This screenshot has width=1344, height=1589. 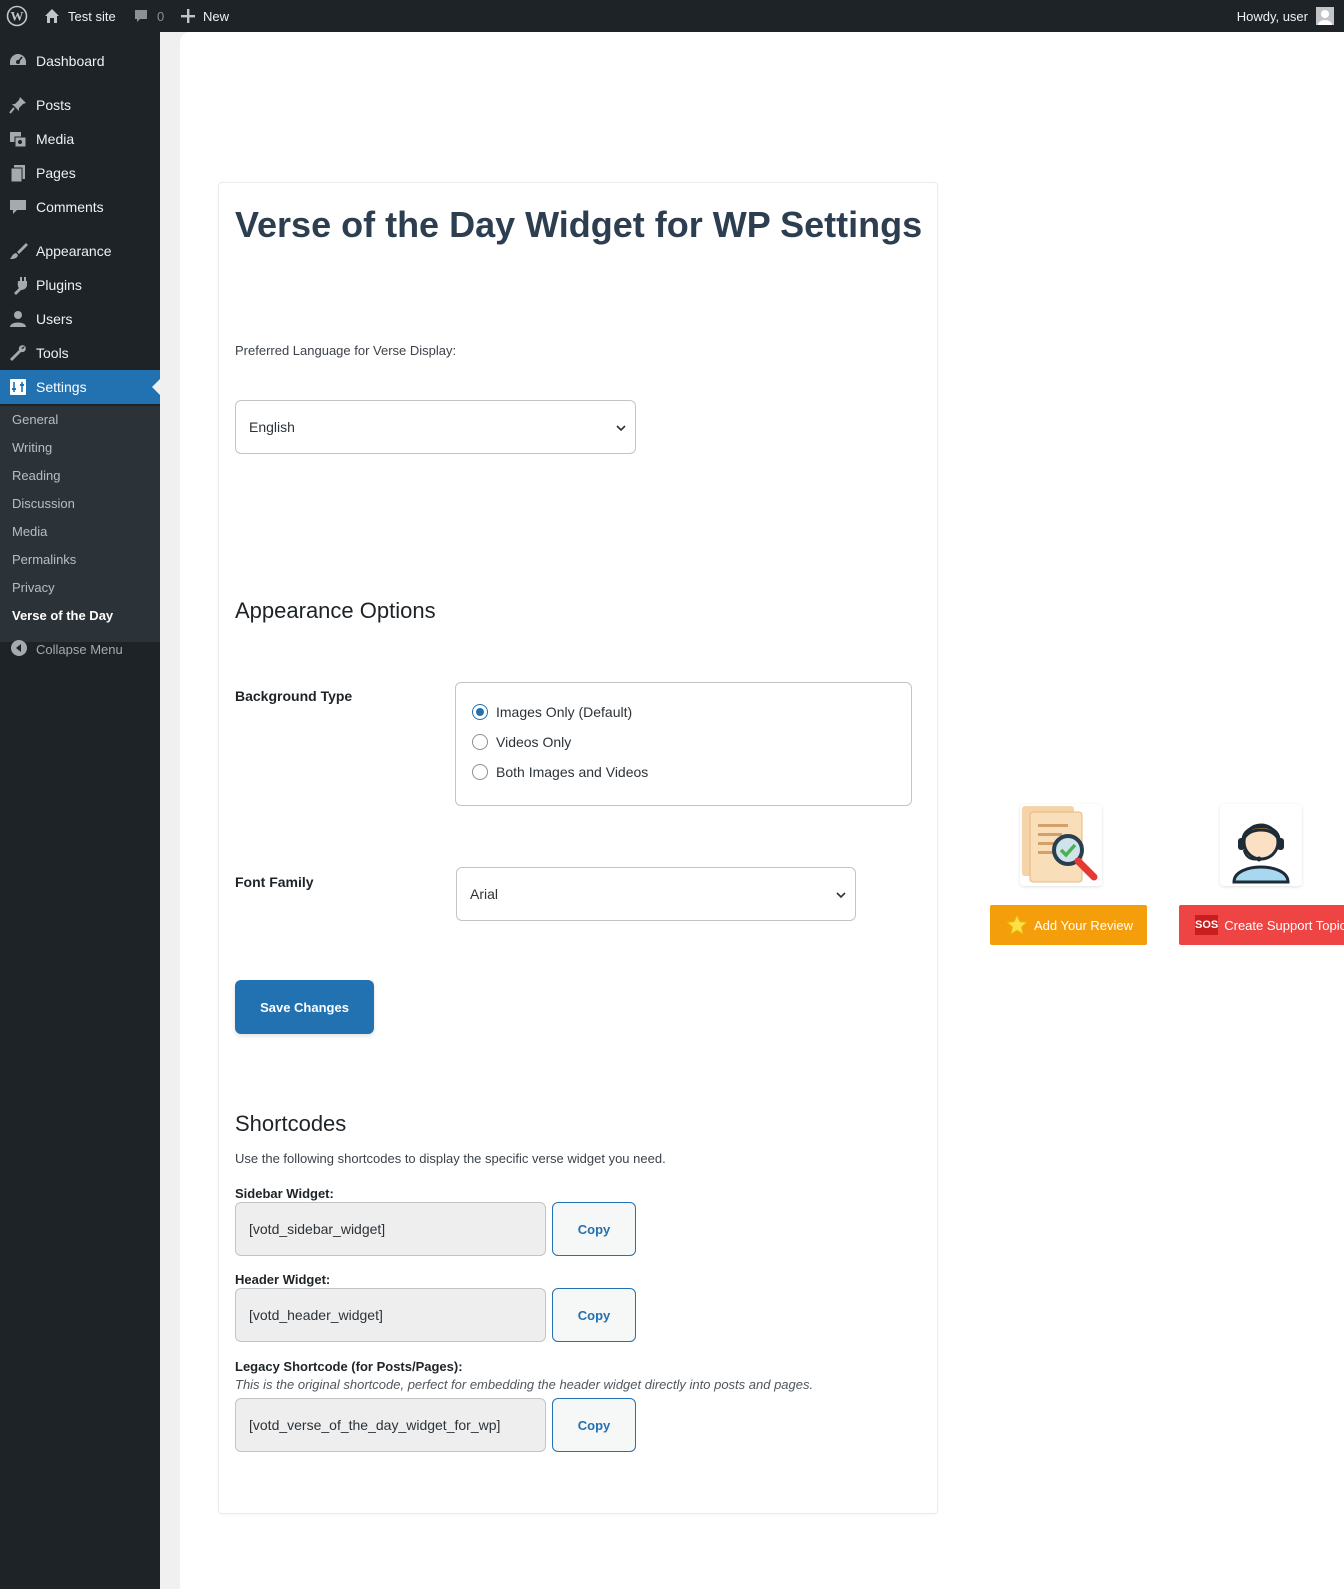 What do you see at coordinates (1017, 925) in the screenshot?
I see `star-icon` at bounding box center [1017, 925].